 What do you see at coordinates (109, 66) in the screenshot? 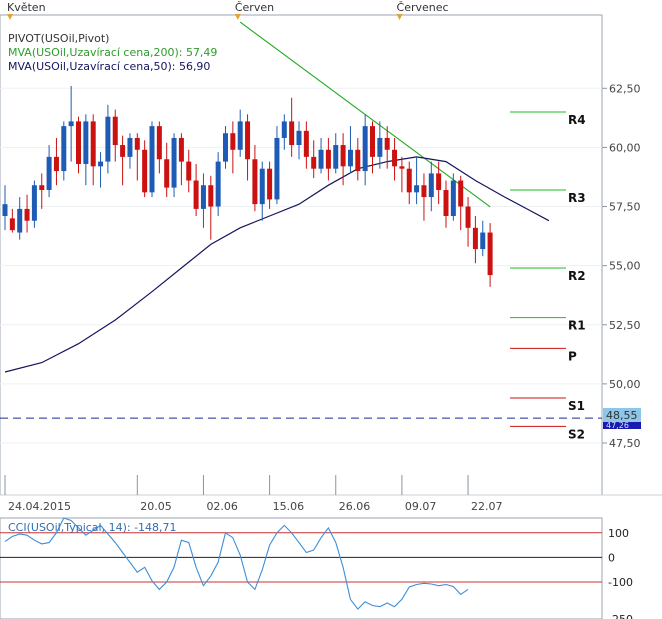
I see `legend-ma50: MVA(USOil,Uzavírací cena,50): 56,90` at bounding box center [109, 66].